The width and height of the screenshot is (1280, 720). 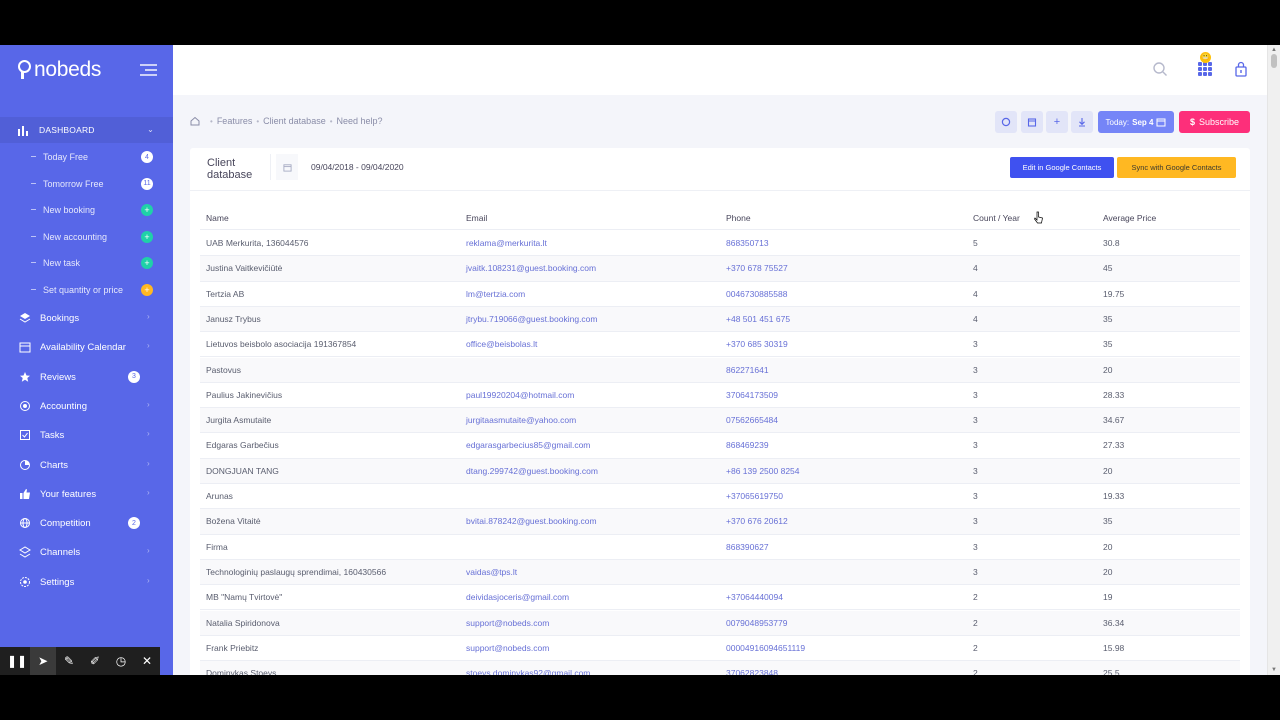 I want to click on sidebar-subitem: New accounting +, so click(x=86, y=237).